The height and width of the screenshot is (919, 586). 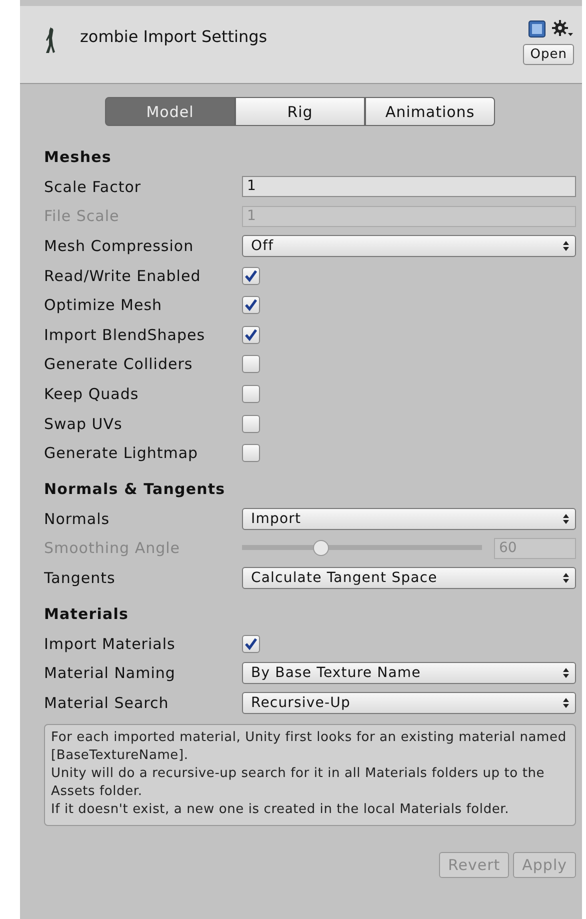 I want to click on field-label: Material Naming, so click(x=110, y=673).